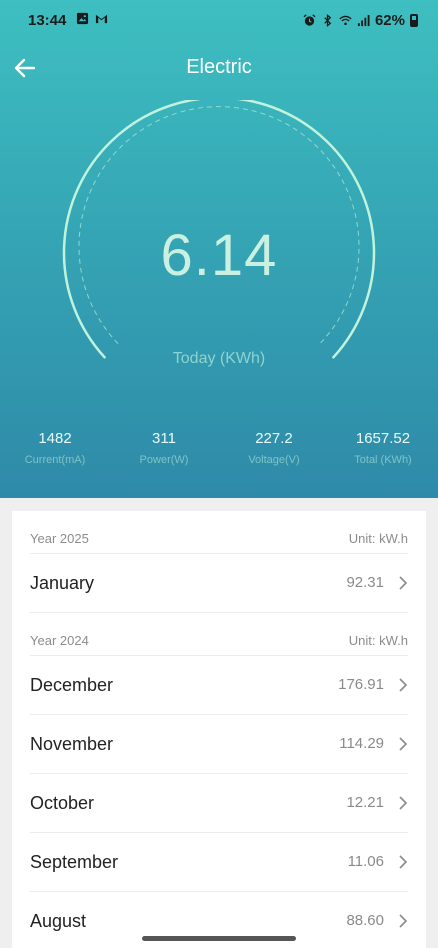  I want to click on stat-value: 1482, so click(55, 438).